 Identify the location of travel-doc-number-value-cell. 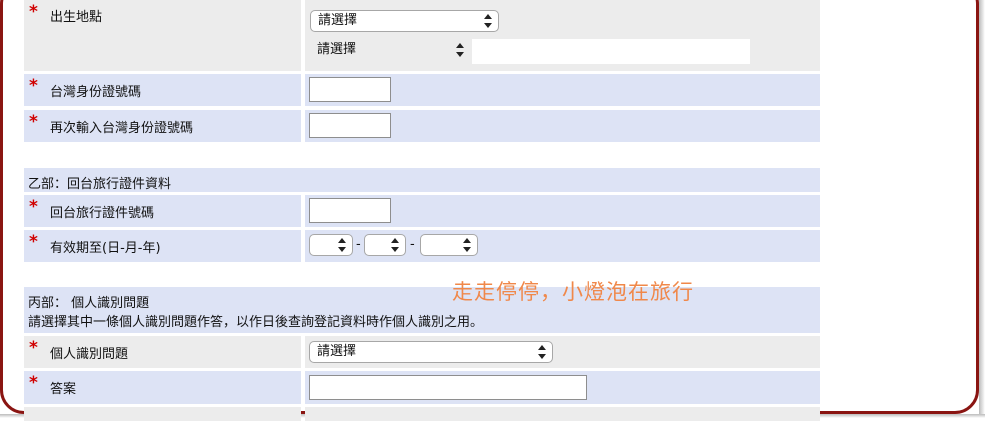
(562, 211).